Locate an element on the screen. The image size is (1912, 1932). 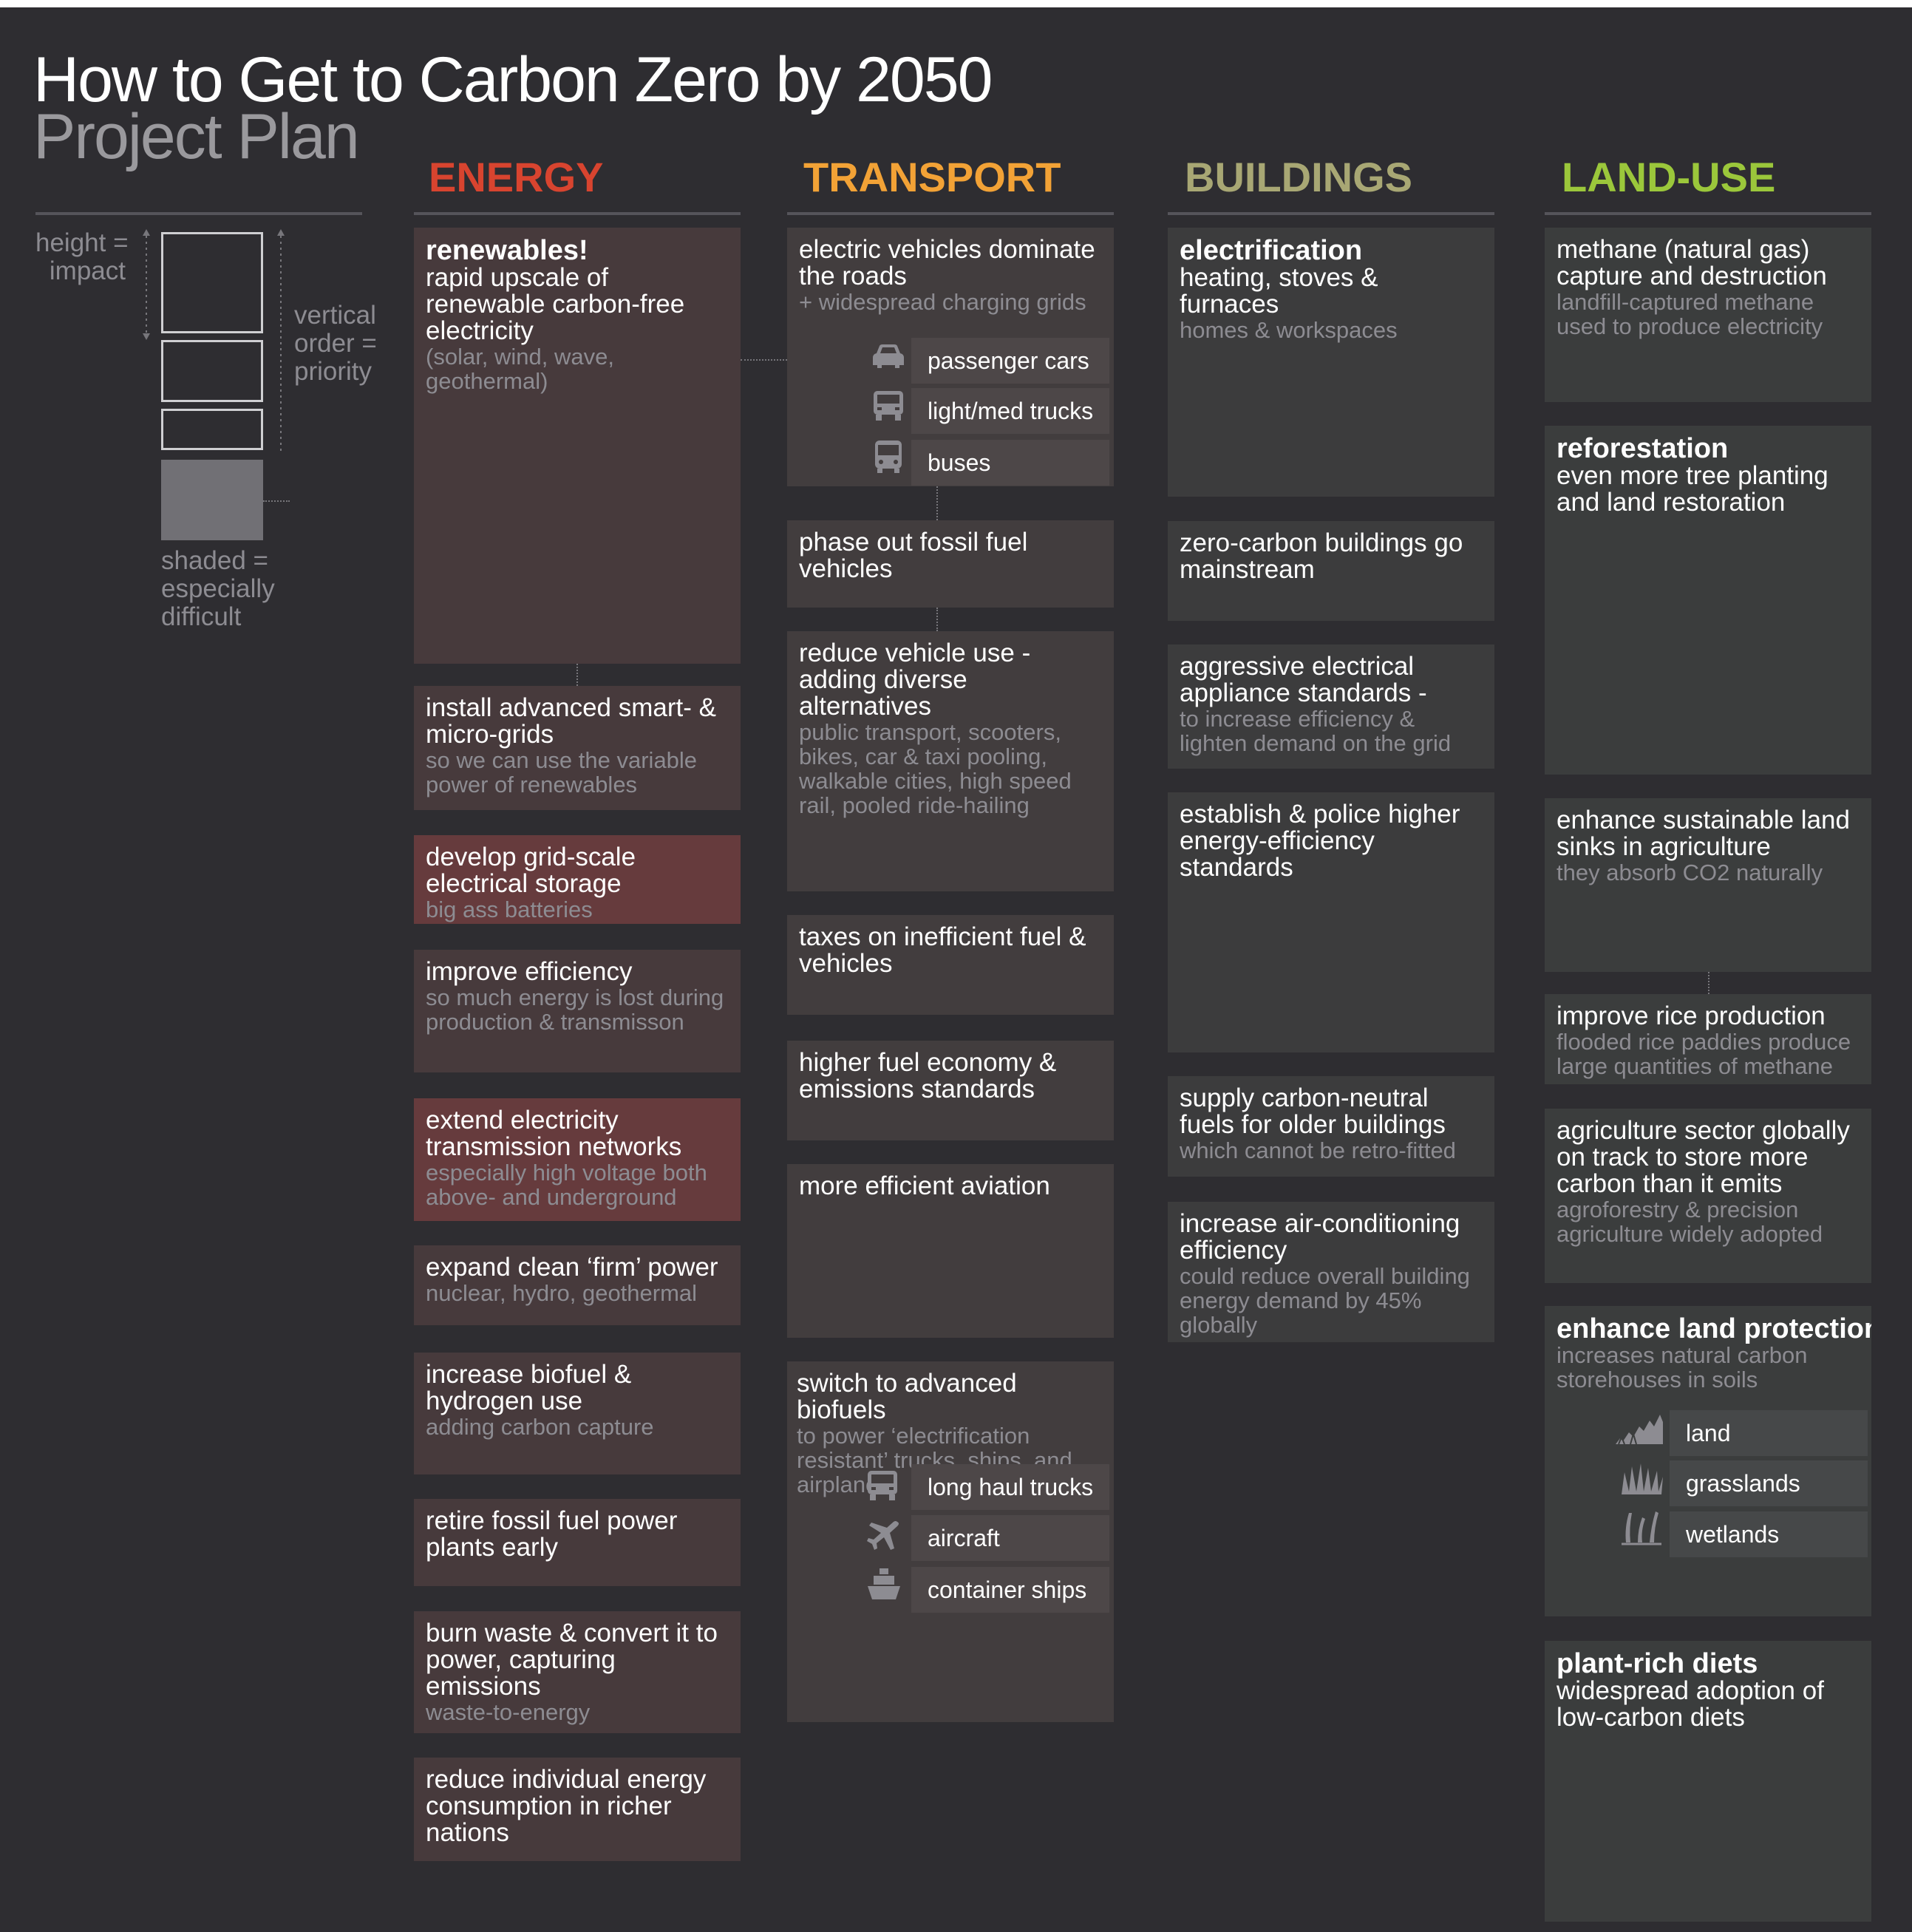
transport-item-phase-out: phase out fossil fuel vehicles is located at coordinates (951, 564).